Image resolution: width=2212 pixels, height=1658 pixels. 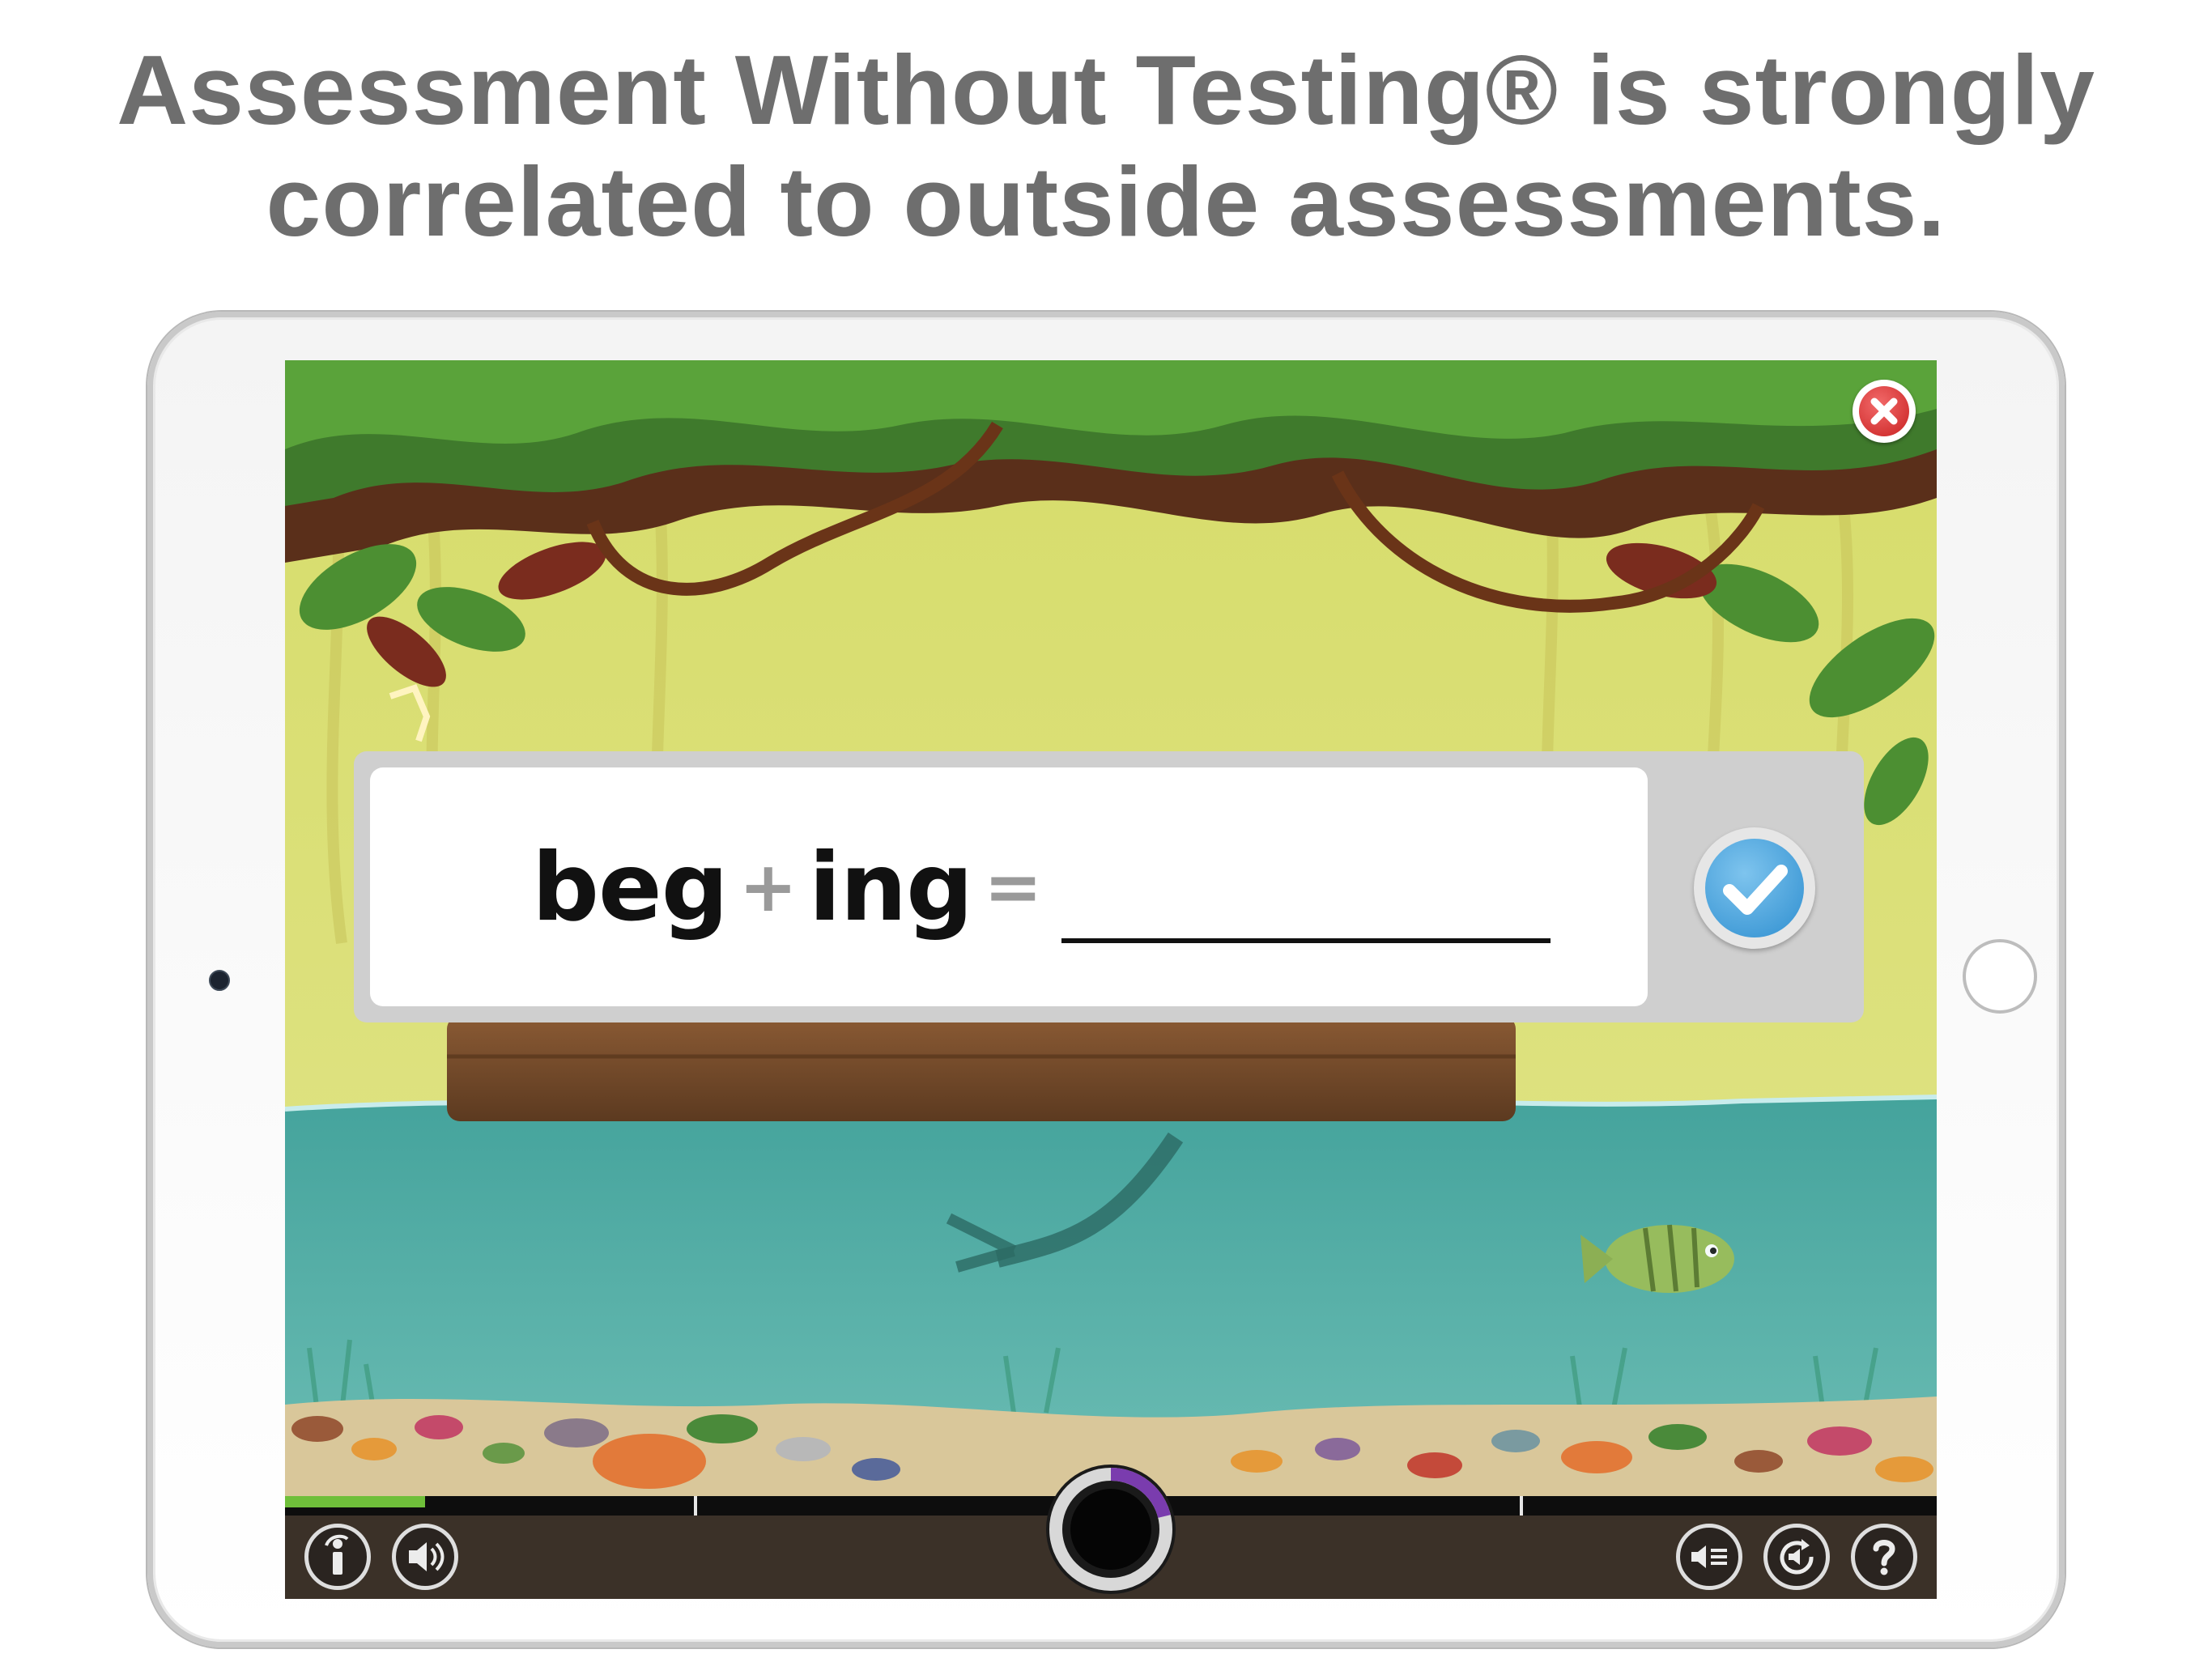 I want to click on question-card: beg + ing =, so click(x=1009, y=886).